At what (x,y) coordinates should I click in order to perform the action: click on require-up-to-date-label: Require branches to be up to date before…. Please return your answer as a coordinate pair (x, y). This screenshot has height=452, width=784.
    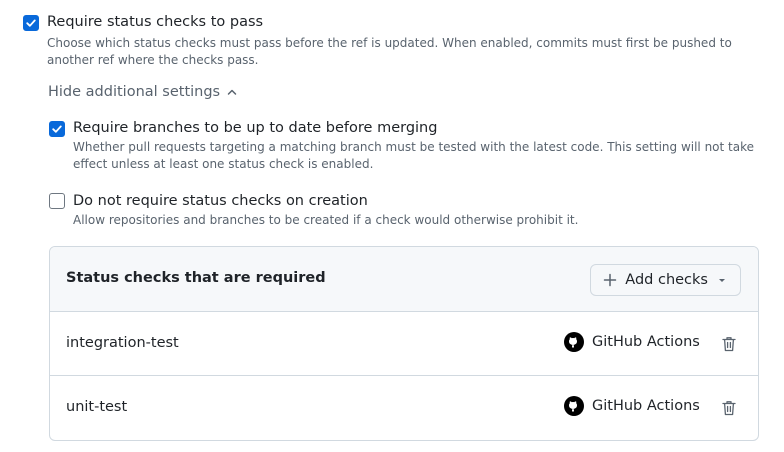
    Looking at the image, I should click on (255, 128).